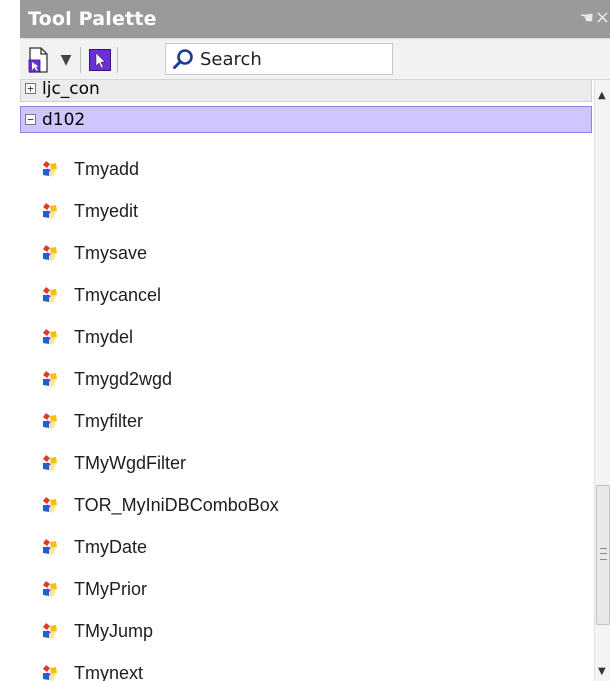 Image resolution: width=610 pixels, height=681 pixels. Describe the element at coordinates (587, 17) in the screenshot. I see `pin-icon: ☚` at that location.